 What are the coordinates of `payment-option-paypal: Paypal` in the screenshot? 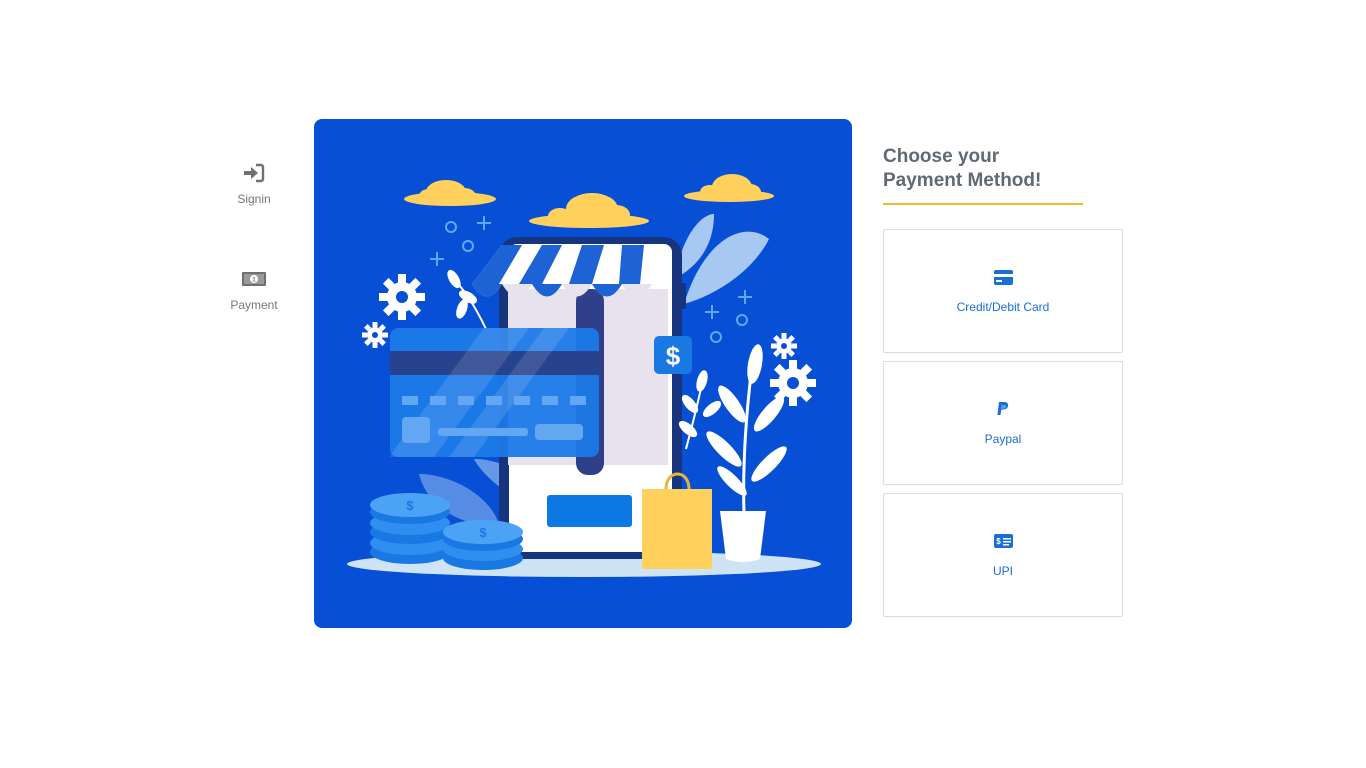 It's located at (1003, 423).